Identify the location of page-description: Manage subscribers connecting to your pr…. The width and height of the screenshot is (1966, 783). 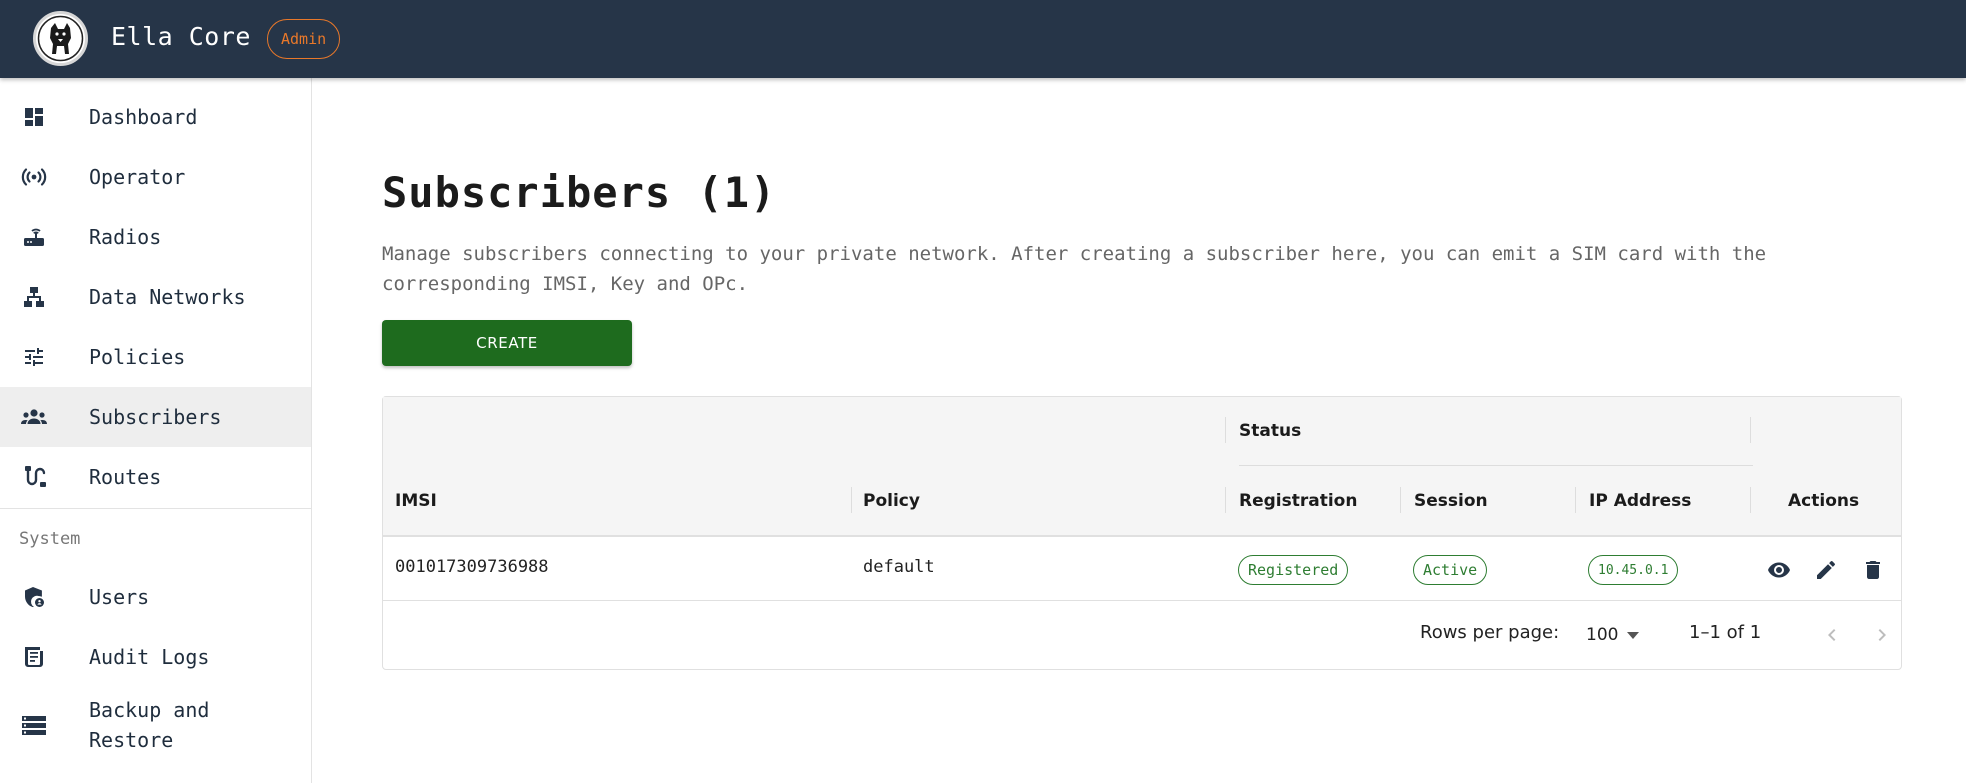
(1074, 269).